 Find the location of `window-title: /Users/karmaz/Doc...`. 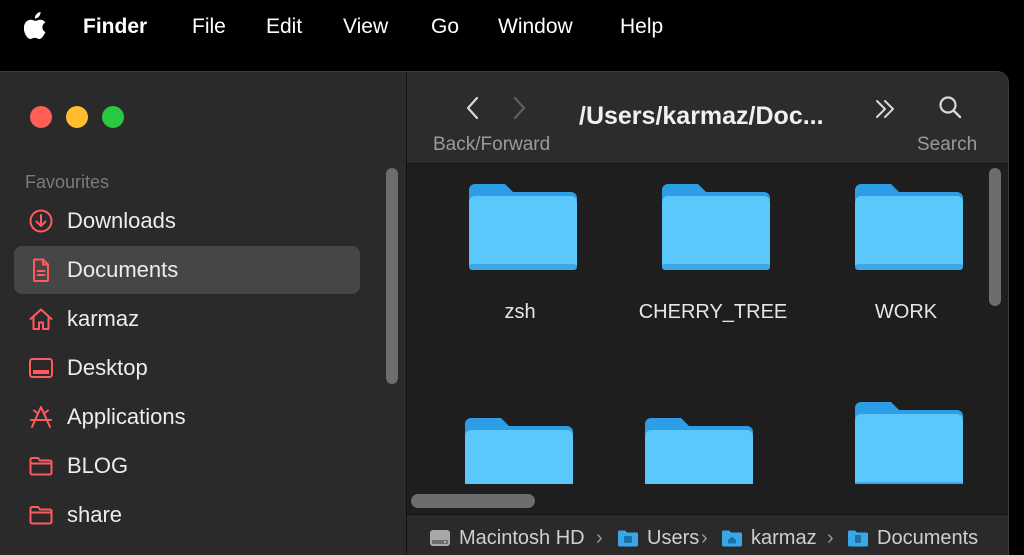

window-title: /Users/karmaz/Doc... is located at coordinates (701, 116).